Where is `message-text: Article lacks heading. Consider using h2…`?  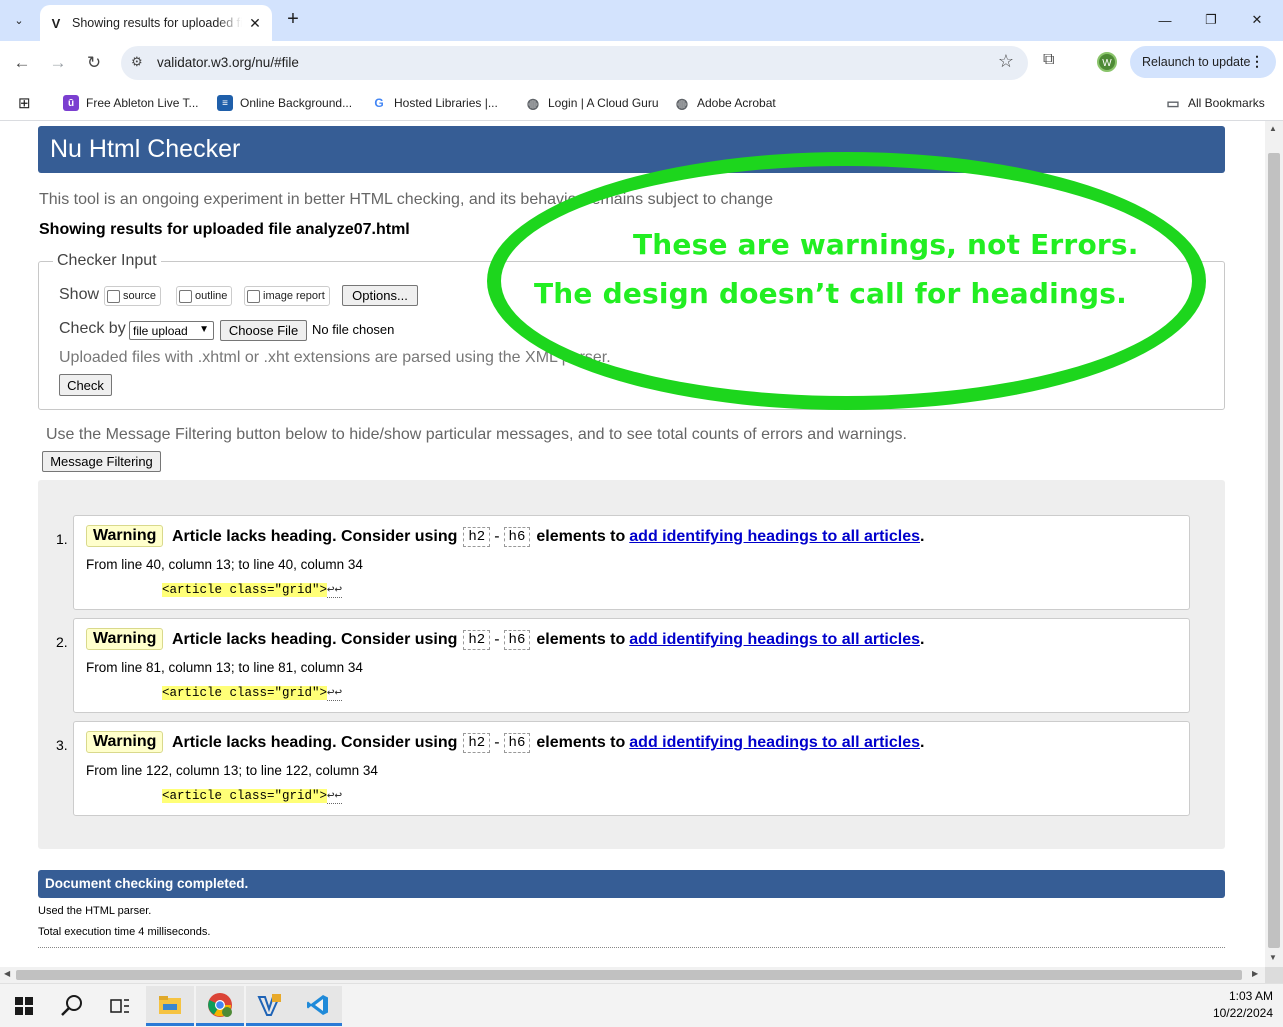
message-text: Article lacks heading. Consider using h2… is located at coordinates (548, 743).